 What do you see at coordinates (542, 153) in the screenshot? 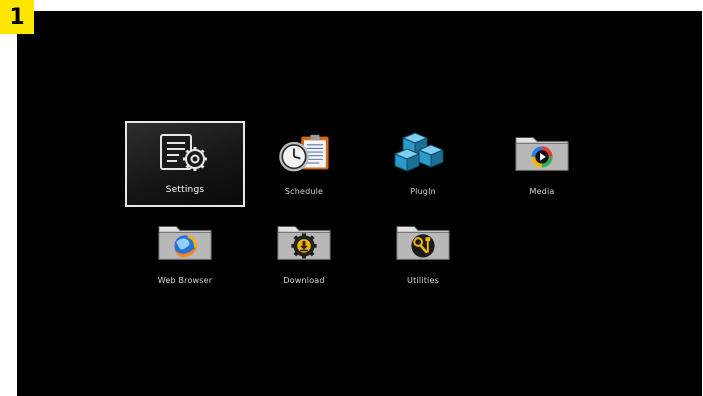
I see `media-folder-icon` at bounding box center [542, 153].